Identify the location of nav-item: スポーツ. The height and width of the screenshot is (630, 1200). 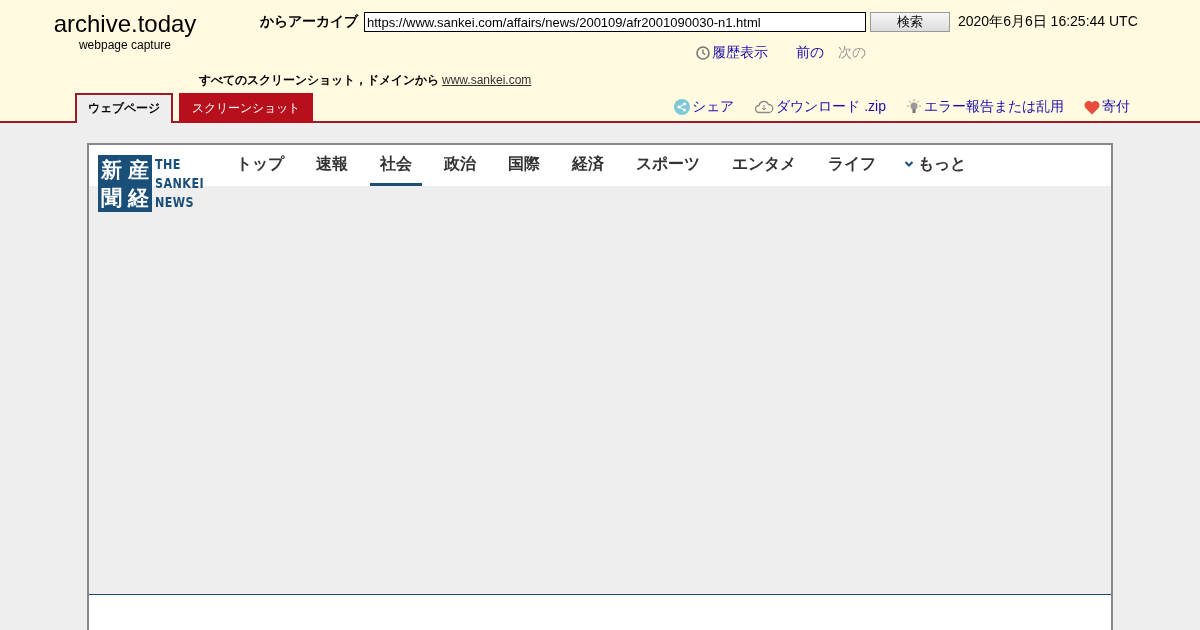
(668, 165).